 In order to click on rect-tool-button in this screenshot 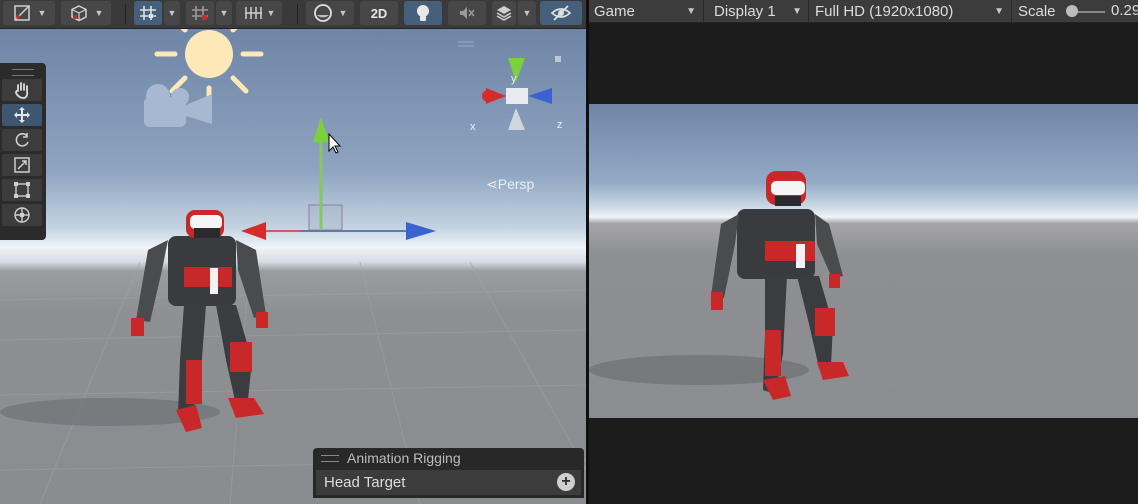, I will do `click(22, 190)`.